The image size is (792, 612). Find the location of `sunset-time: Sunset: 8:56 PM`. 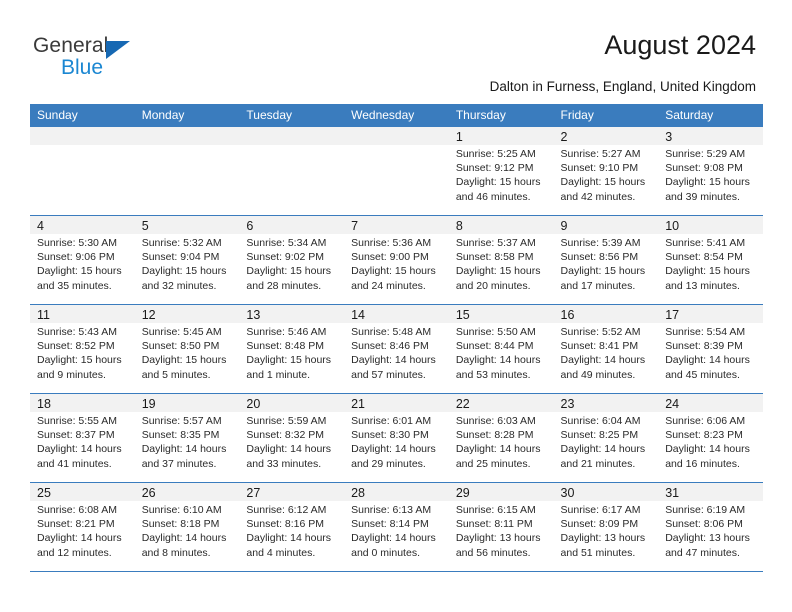

sunset-time: Sunset: 8:56 PM is located at coordinates (599, 257).